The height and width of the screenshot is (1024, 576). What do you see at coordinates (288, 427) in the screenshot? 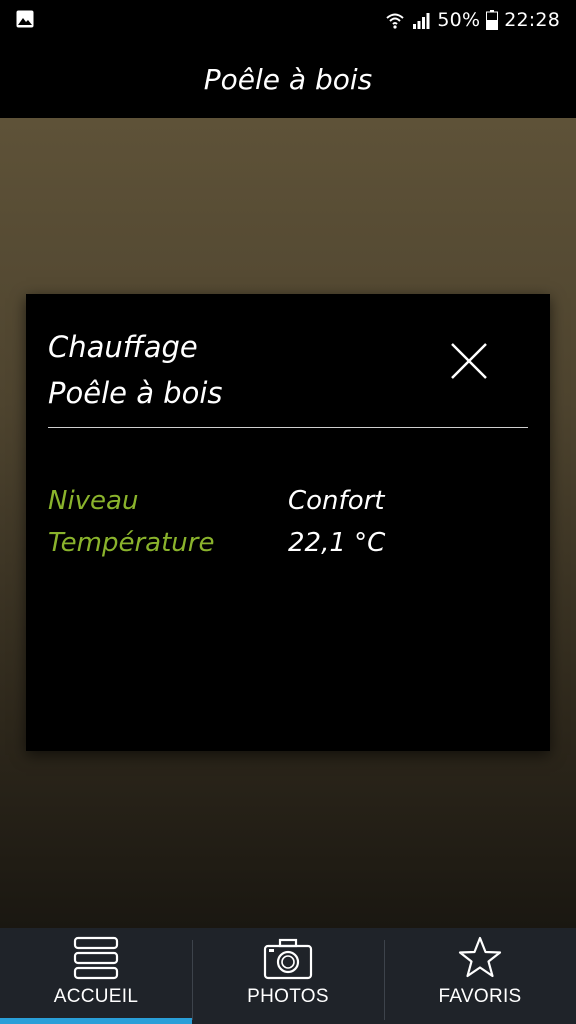
I see `dialog-divider` at bounding box center [288, 427].